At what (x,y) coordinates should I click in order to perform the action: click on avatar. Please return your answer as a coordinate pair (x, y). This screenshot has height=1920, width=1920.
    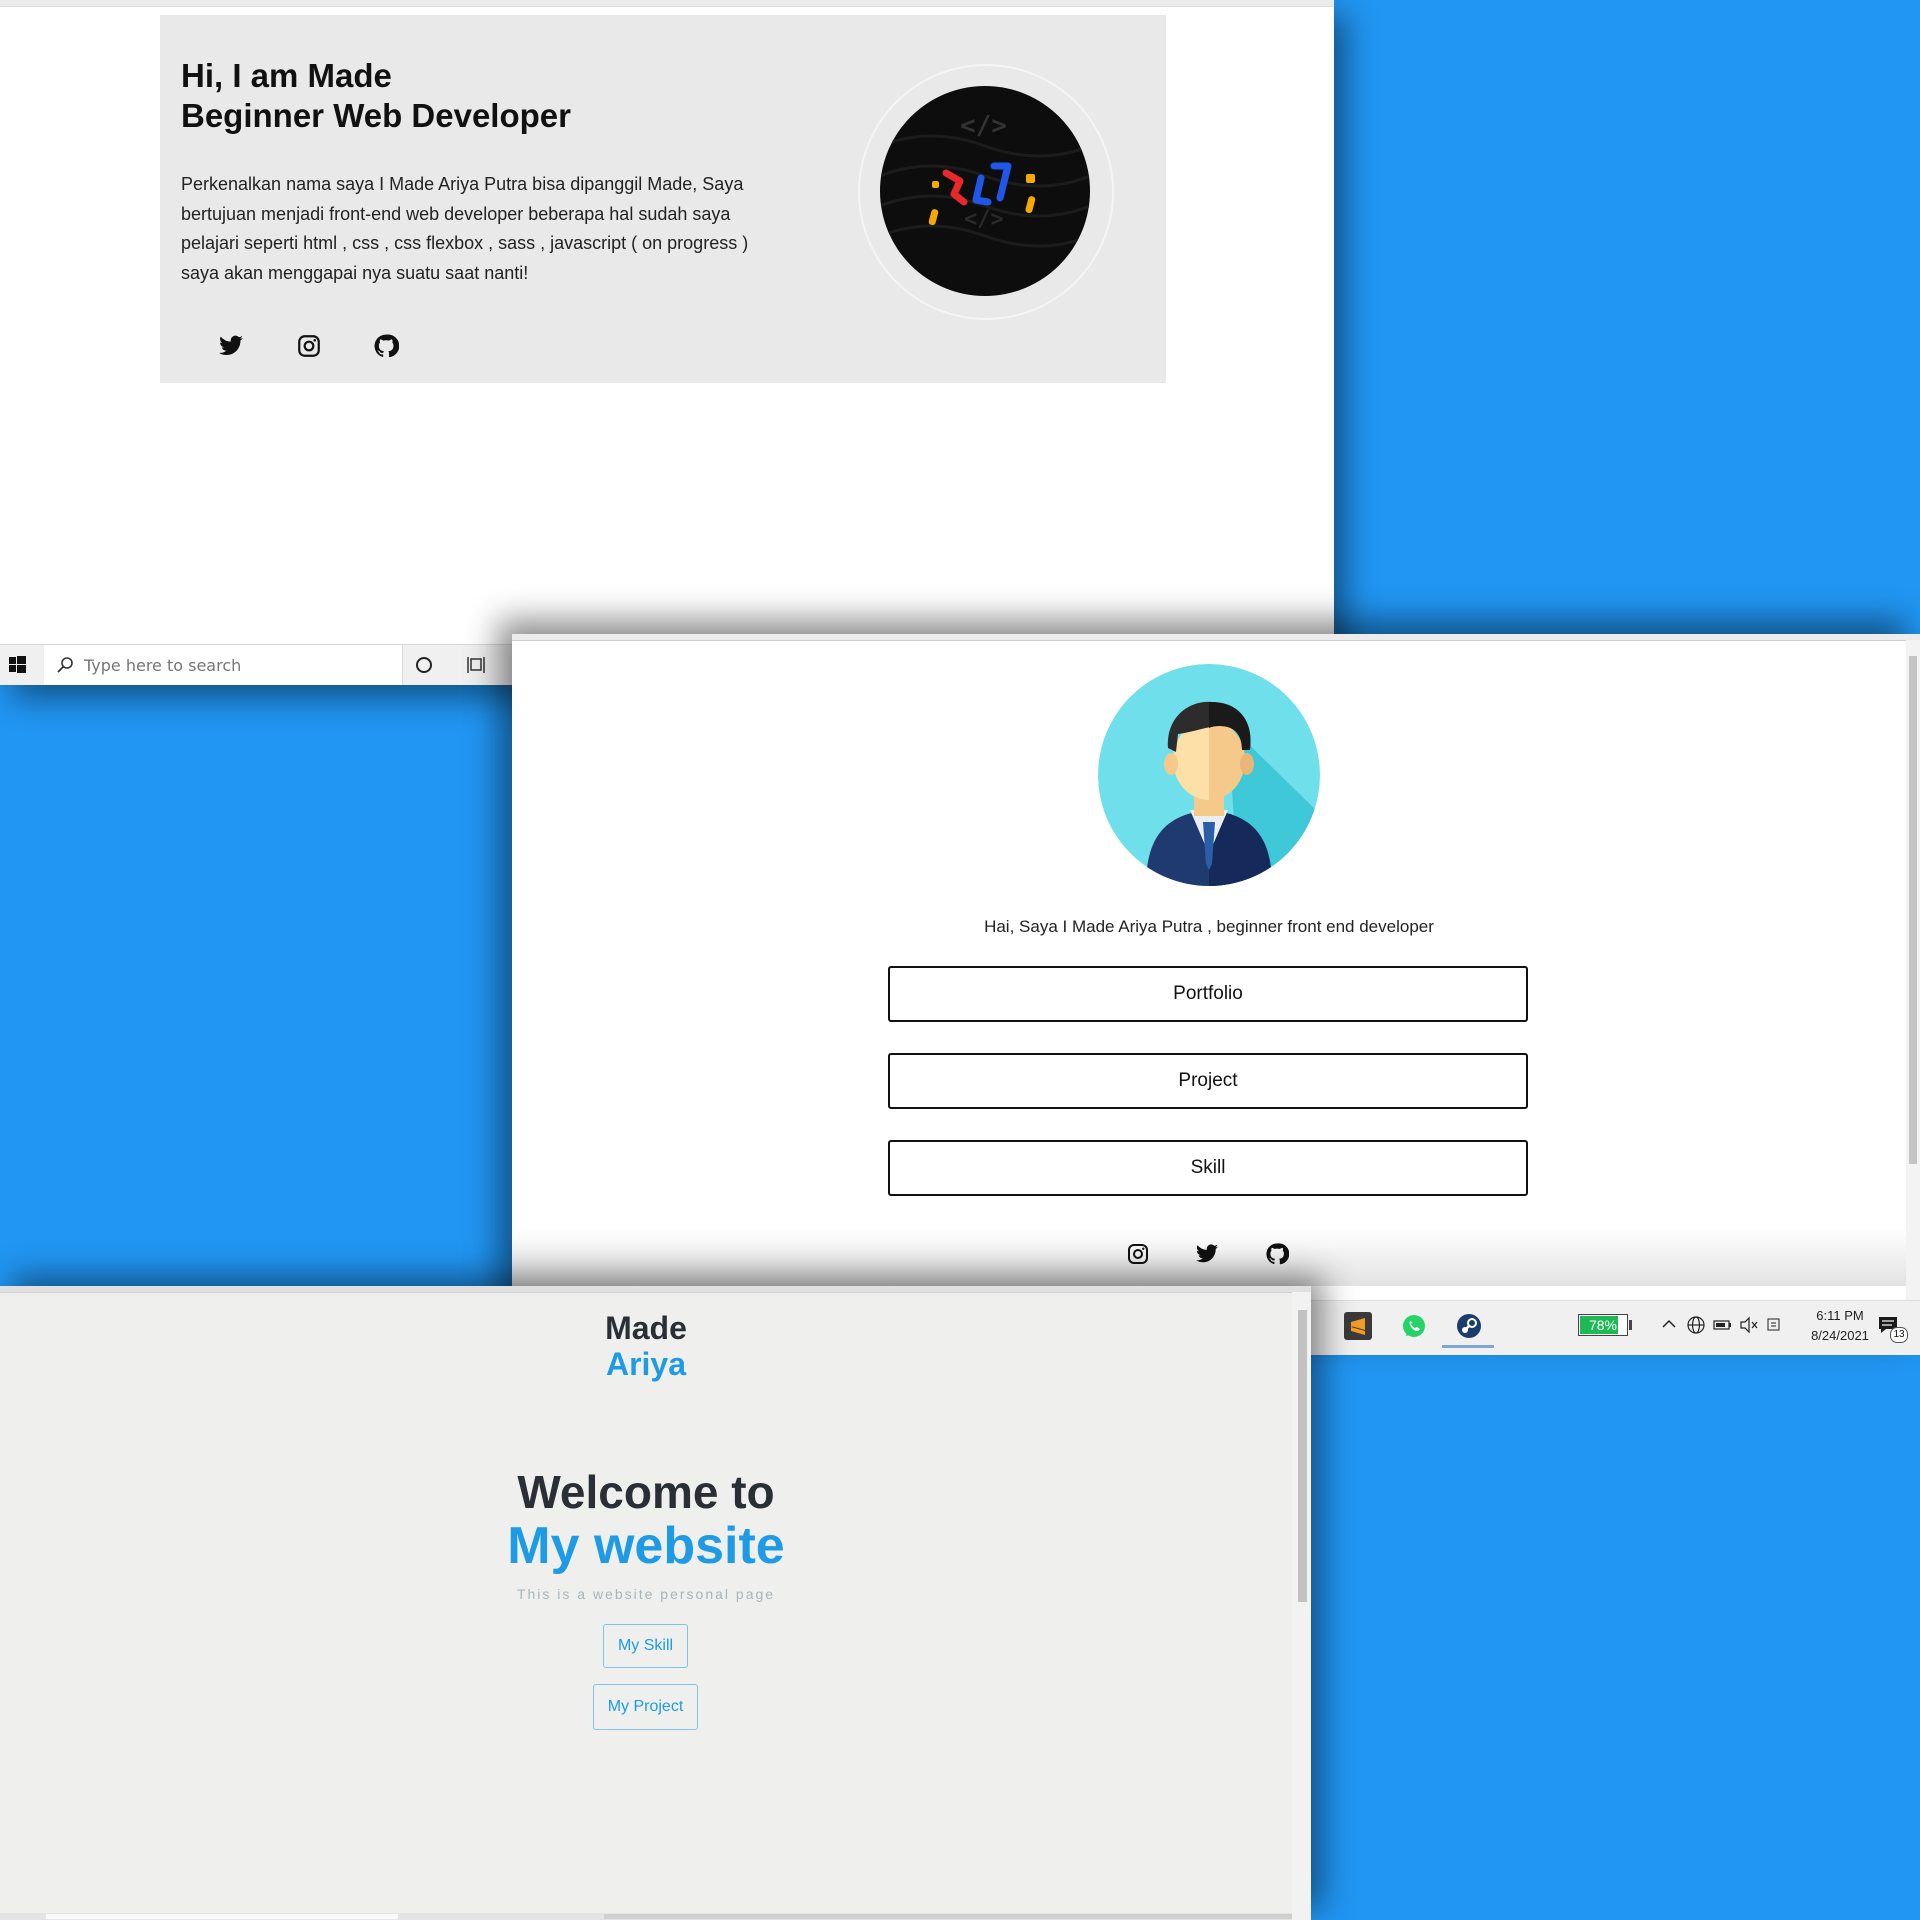
    Looking at the image, I should click on (1209, 775).